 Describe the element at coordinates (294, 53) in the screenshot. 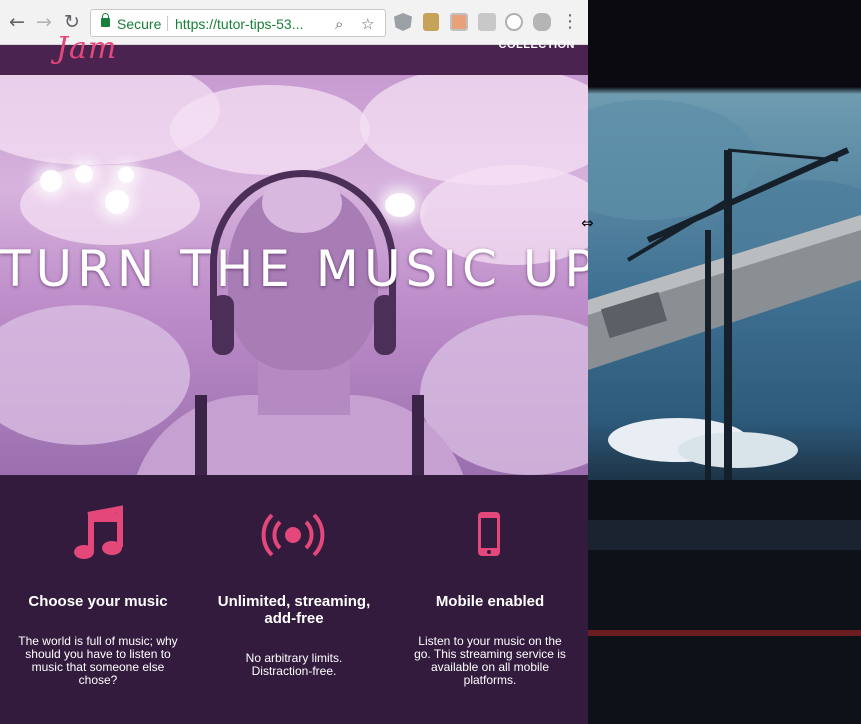

I see `site-header: Jam COLLECTION` at that location.